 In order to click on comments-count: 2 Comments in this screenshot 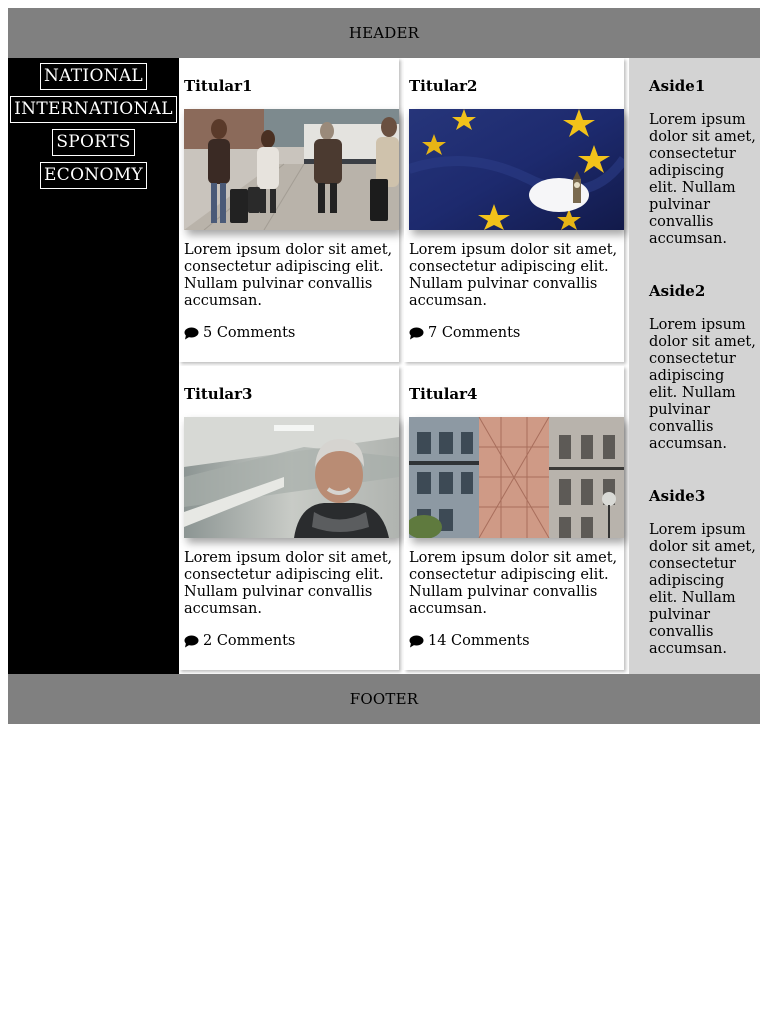, I will do `click(249, 641)`.